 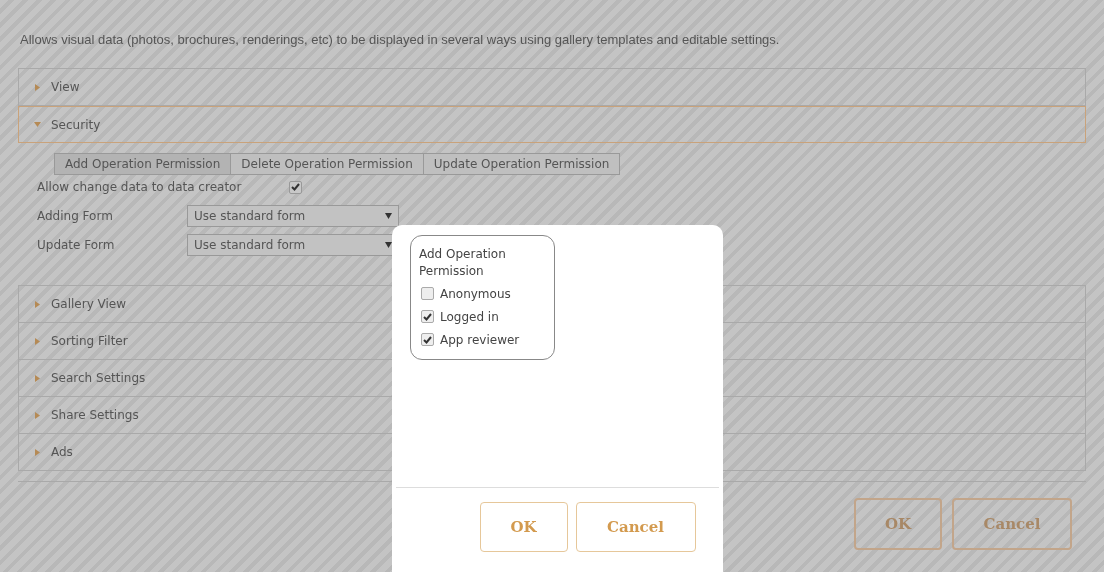 I want to click on option-label: Logged in, so click(x=469, y=317).